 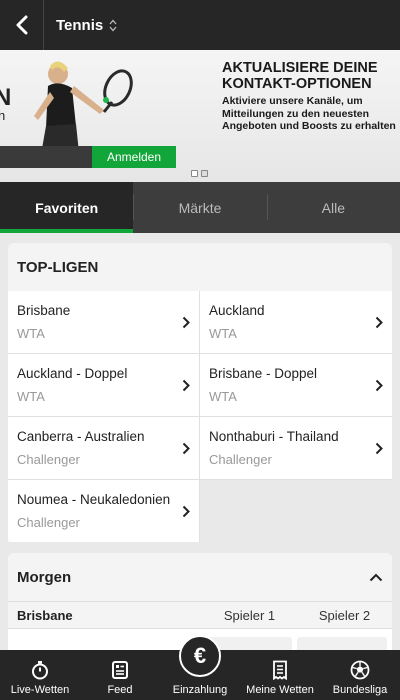 I want to click on top-header: Tennis, so click(x=200, y=25).